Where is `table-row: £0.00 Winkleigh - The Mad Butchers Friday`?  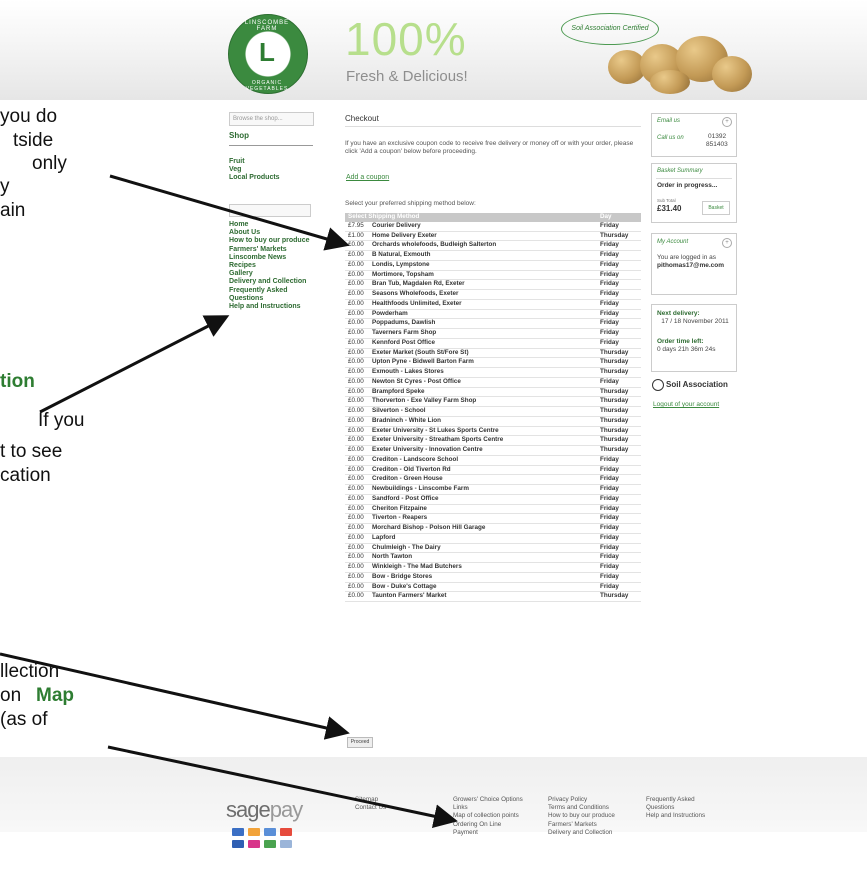 table-row: £0.00 Winkleigh - The Mad Butchers Friday is located at coordinates (493, 567).